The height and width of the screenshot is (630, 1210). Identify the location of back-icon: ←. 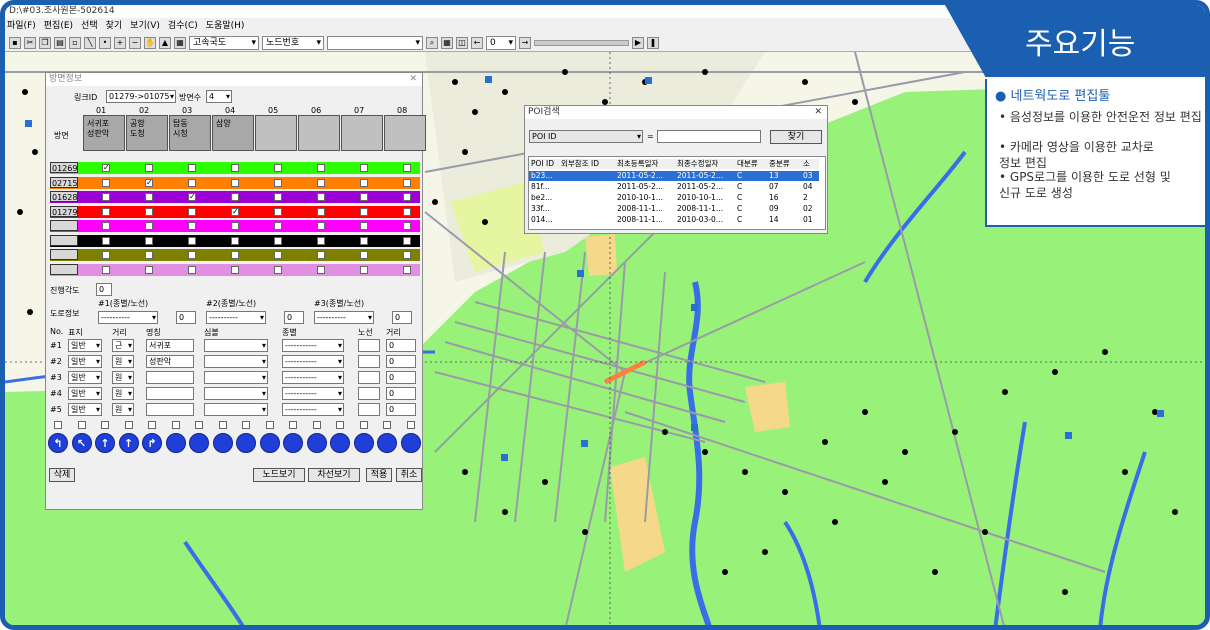
(477, 42).